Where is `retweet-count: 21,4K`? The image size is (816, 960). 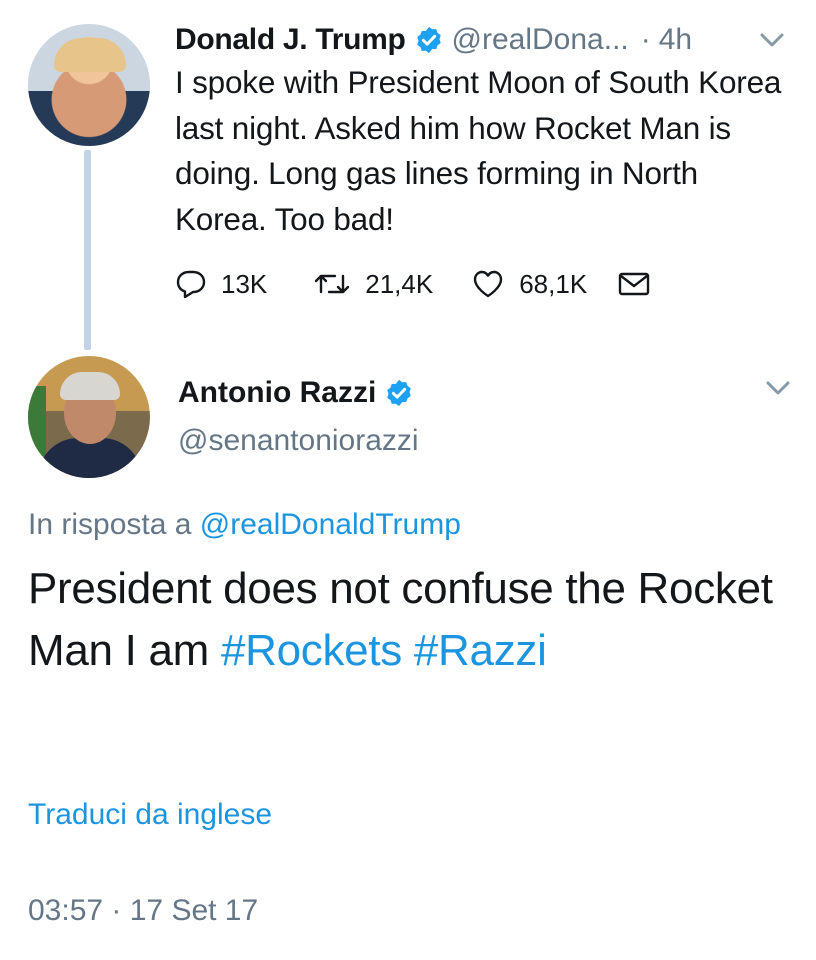
retweet-count: 21,4K is located at coordinates (399, 283).